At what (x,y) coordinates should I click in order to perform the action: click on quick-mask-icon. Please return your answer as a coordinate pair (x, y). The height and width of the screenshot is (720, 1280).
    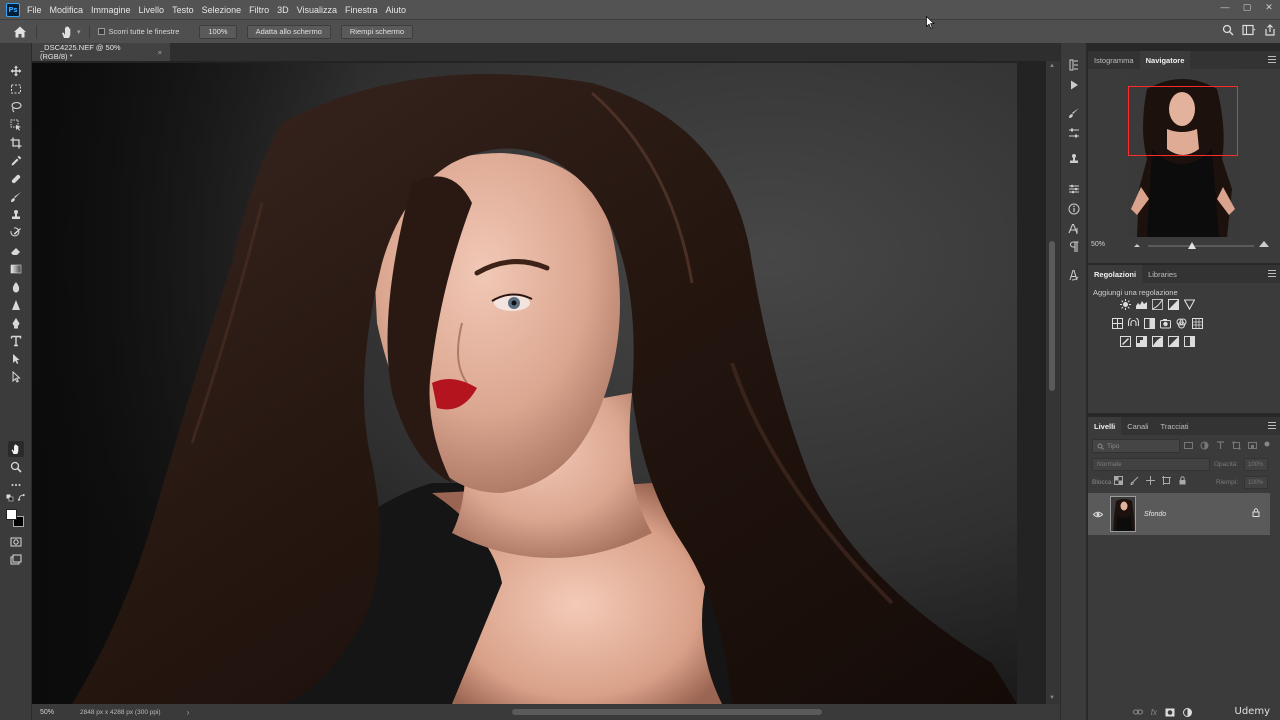
    Looking at the image, I should click on (16, 542).